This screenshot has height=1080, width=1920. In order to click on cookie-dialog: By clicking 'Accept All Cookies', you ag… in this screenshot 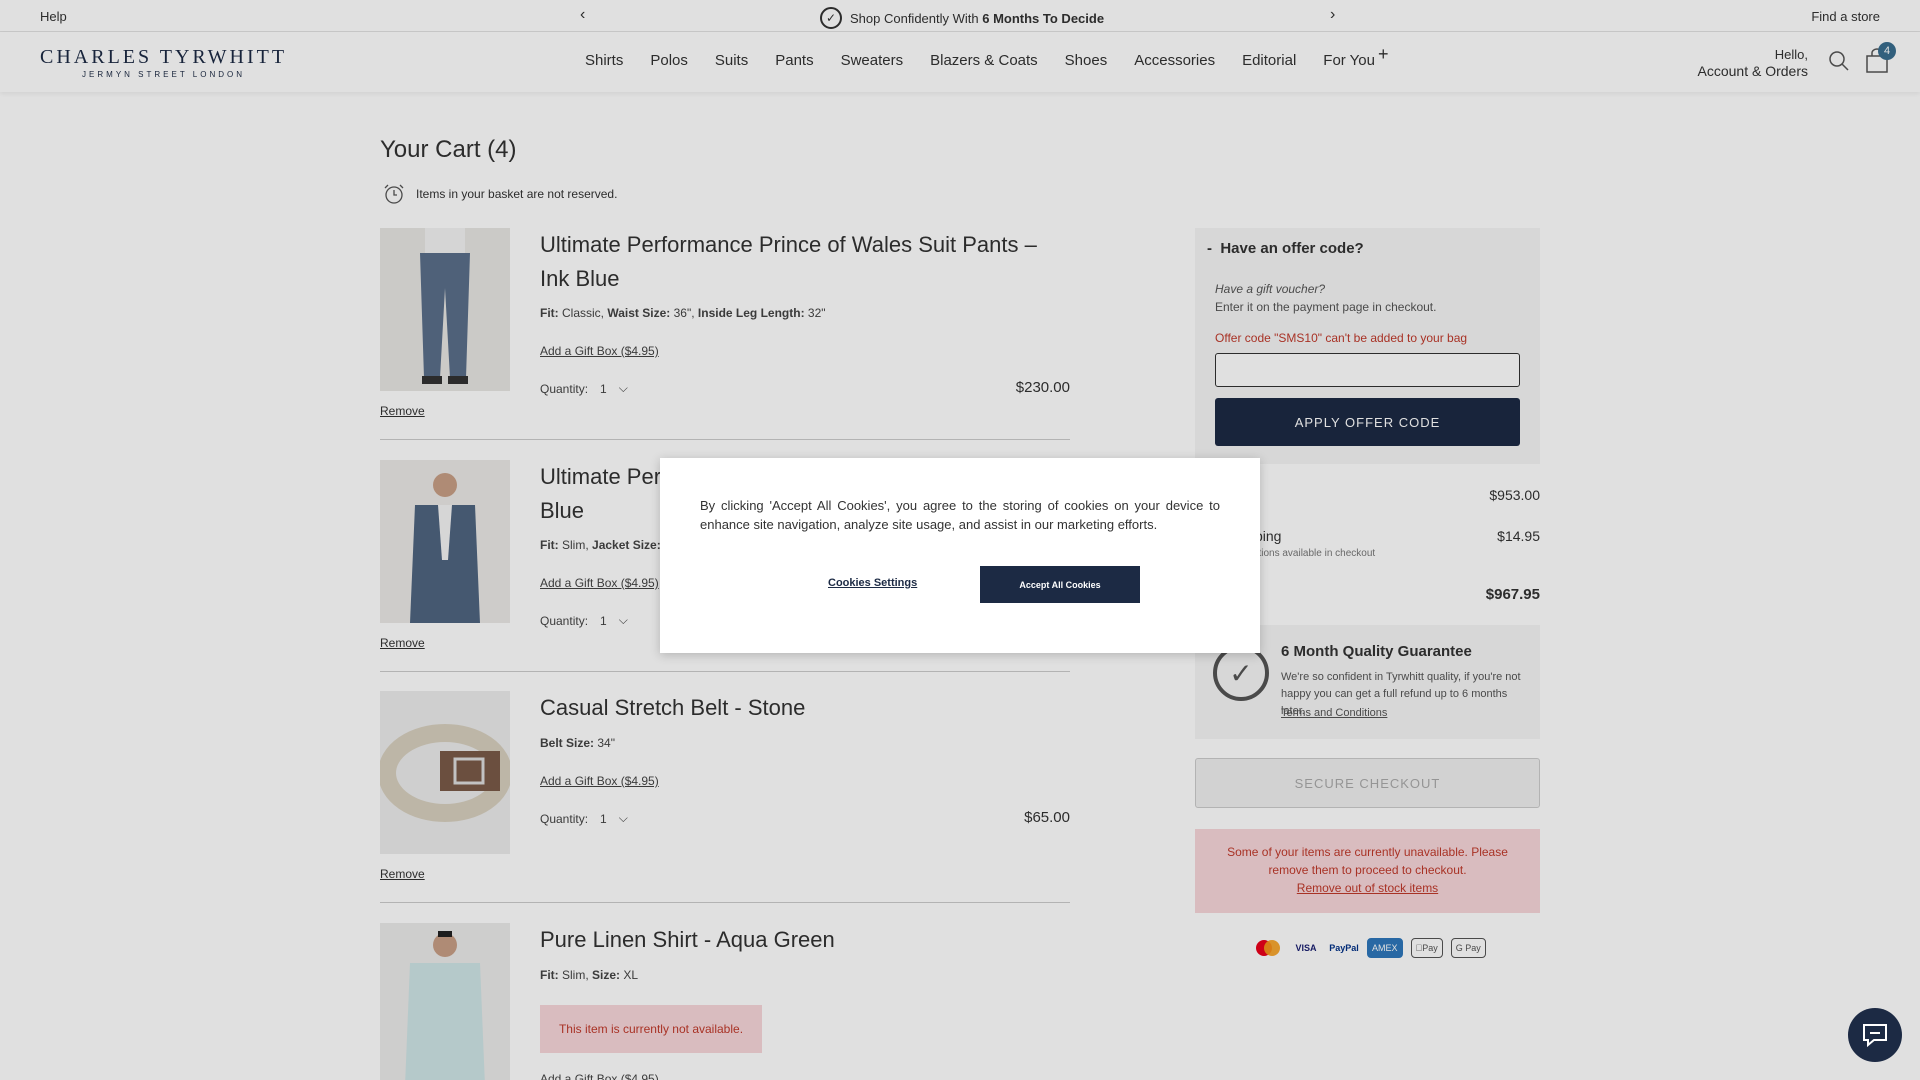, I will do `click(960, 555)`.